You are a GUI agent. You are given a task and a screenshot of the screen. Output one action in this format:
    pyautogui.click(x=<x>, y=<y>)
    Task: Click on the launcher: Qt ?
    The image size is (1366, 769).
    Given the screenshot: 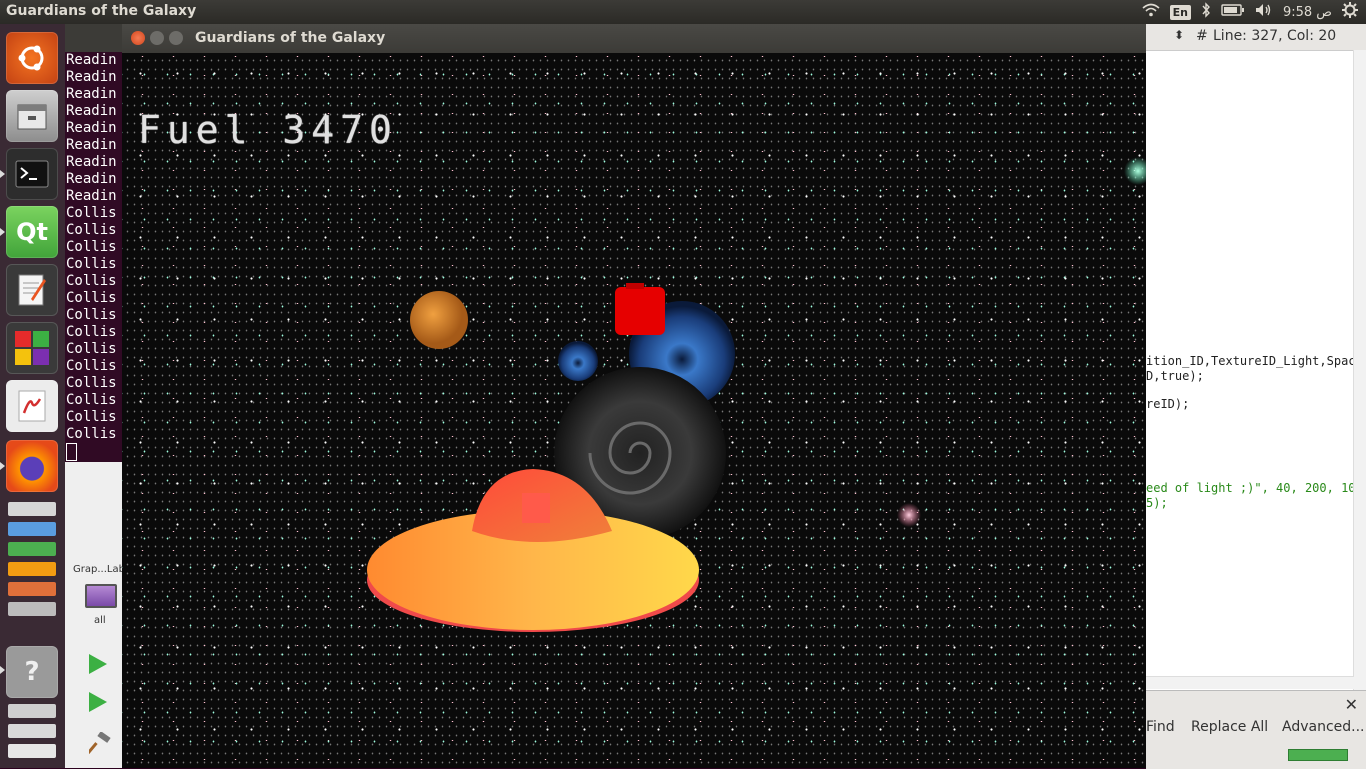 What is the action you would take?
    pyautogui.click(x=32, y=396)
    